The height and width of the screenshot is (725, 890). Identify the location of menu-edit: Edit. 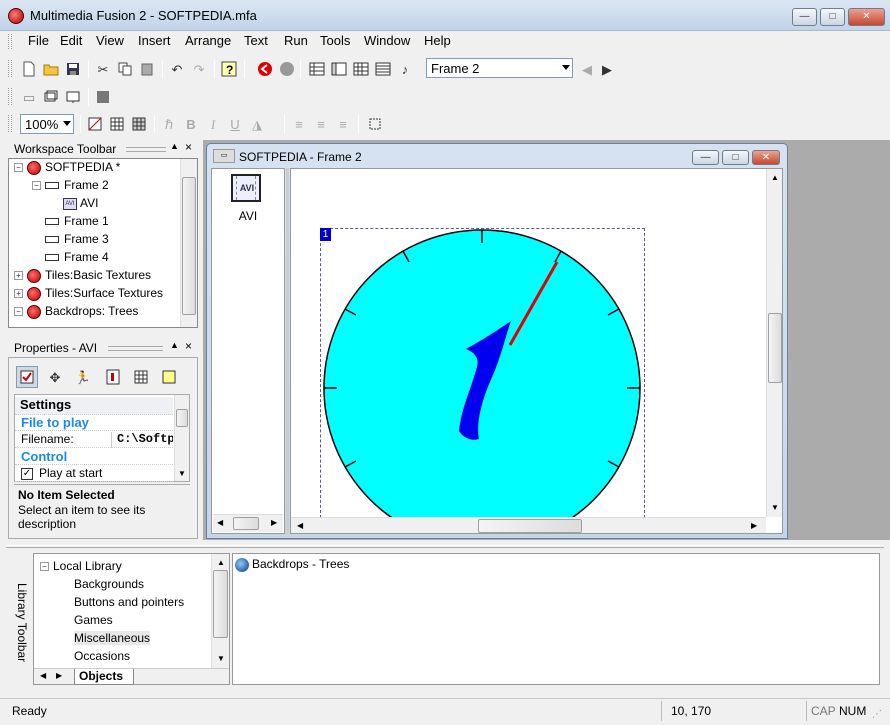
(71, 40).